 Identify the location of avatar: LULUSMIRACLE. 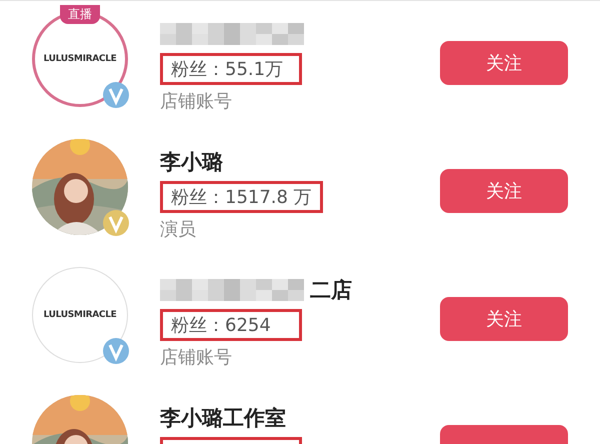
(80, 315).